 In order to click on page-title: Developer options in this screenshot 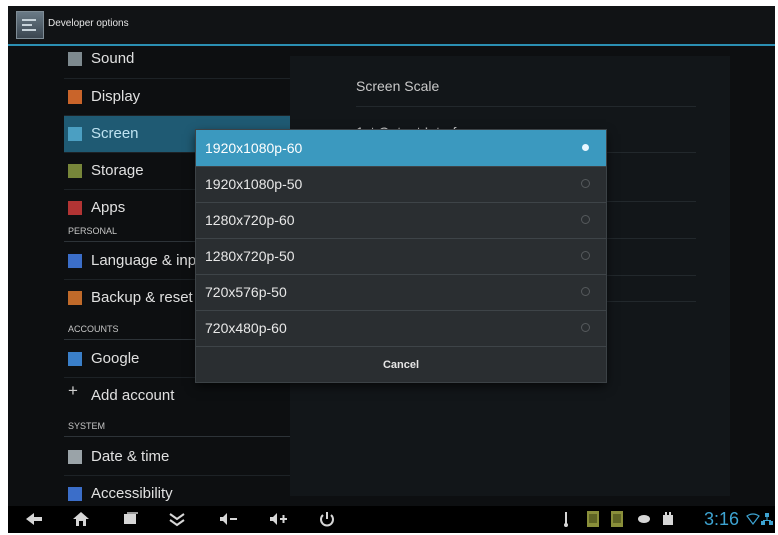, I will do `click(88, 23)`.